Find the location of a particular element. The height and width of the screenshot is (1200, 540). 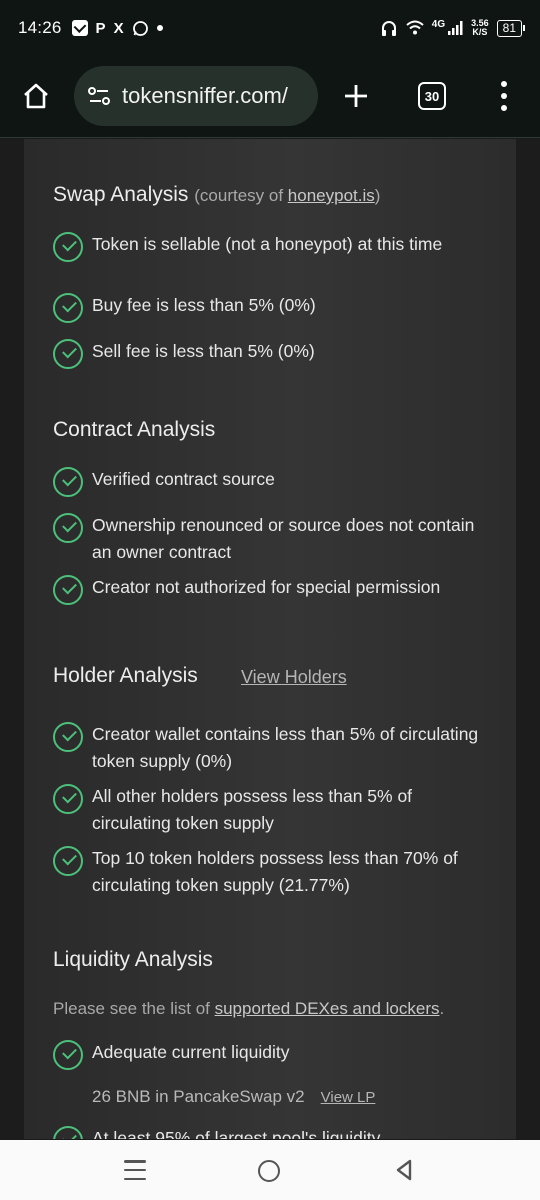

liquidity-detail: 26 BNB in PancakeSwap v2 View LP is located at coordinates (233, 1097).